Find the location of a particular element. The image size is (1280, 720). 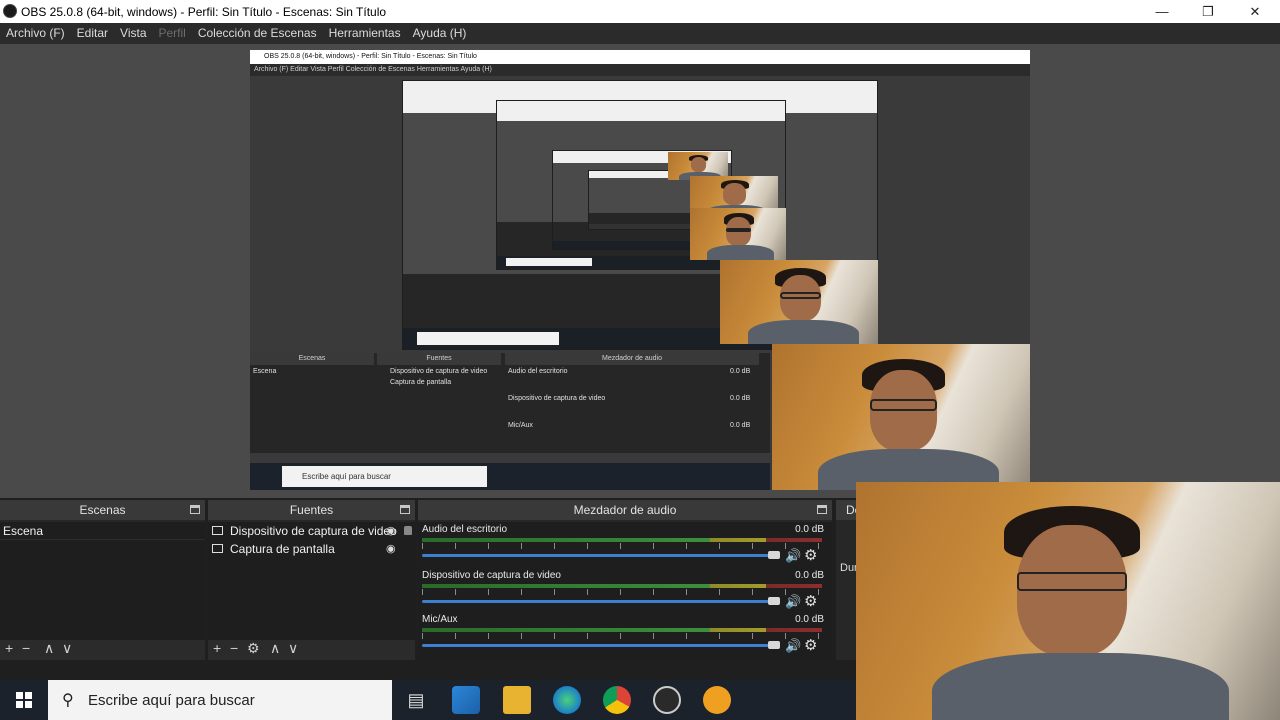

nested-scene-item: Escena is located at coordinates (265, 371).